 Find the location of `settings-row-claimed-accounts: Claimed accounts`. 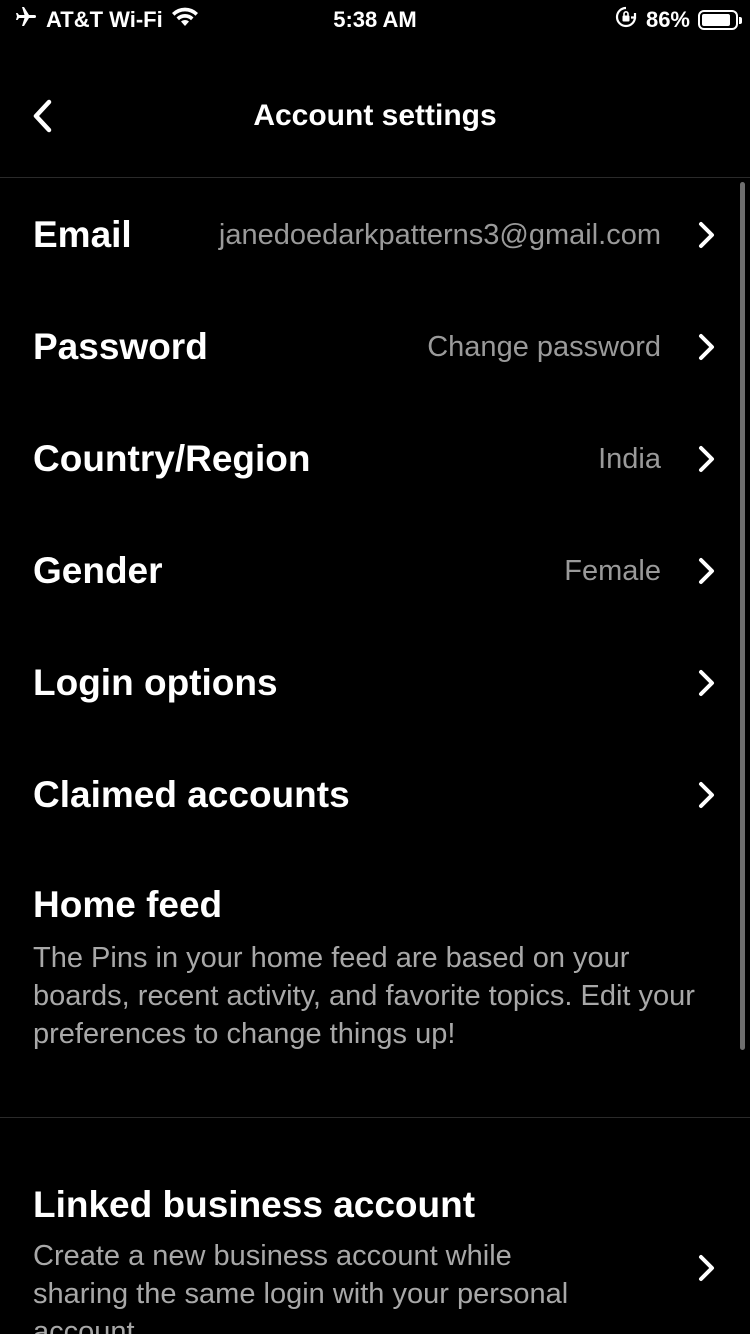

settings-row-claimed-accounts: Claimed accounts is located at coordinates (375, 795).